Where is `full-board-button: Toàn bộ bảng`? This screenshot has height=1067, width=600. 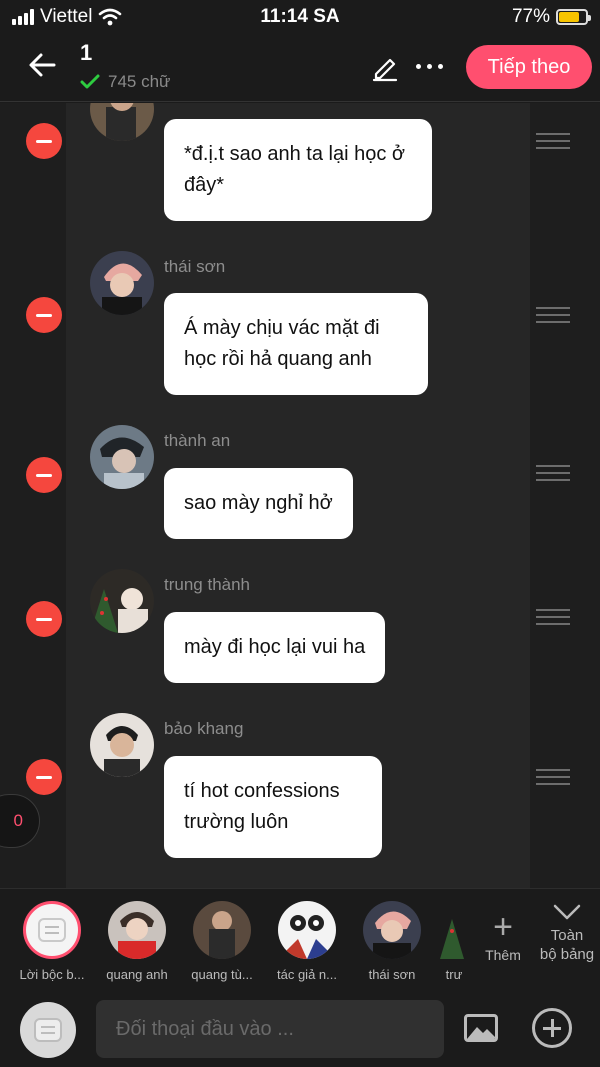
full-board-button: Toàn bộ bảng is located at coordinates (567, 933).